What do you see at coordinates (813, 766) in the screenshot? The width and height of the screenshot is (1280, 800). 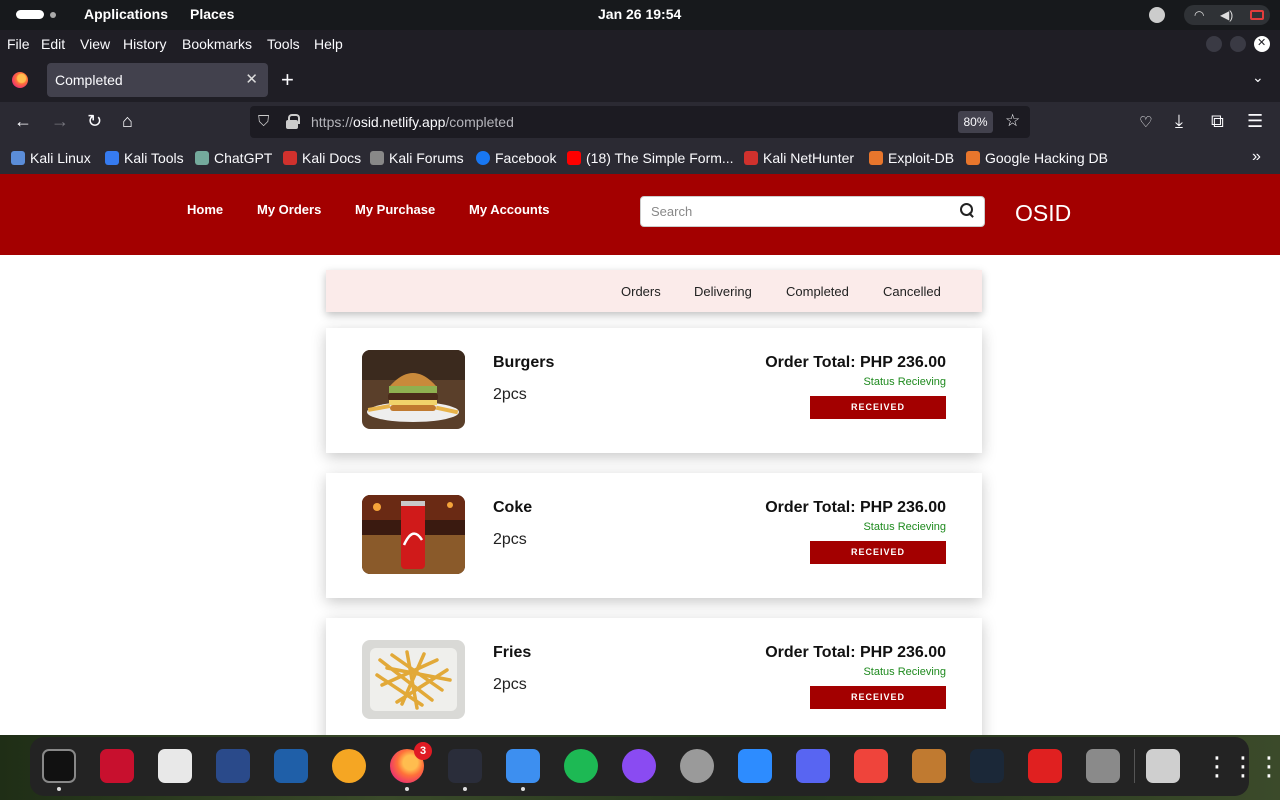 I see `discord-icon` at bounding box center [813, 766].